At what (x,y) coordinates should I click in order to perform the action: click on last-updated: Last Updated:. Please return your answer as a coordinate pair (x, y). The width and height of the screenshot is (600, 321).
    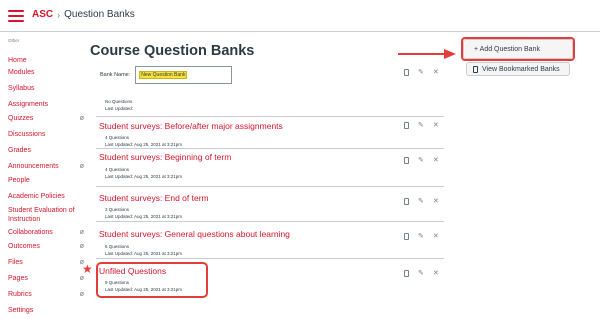
    Looking at the image, I should click on (119, 108).